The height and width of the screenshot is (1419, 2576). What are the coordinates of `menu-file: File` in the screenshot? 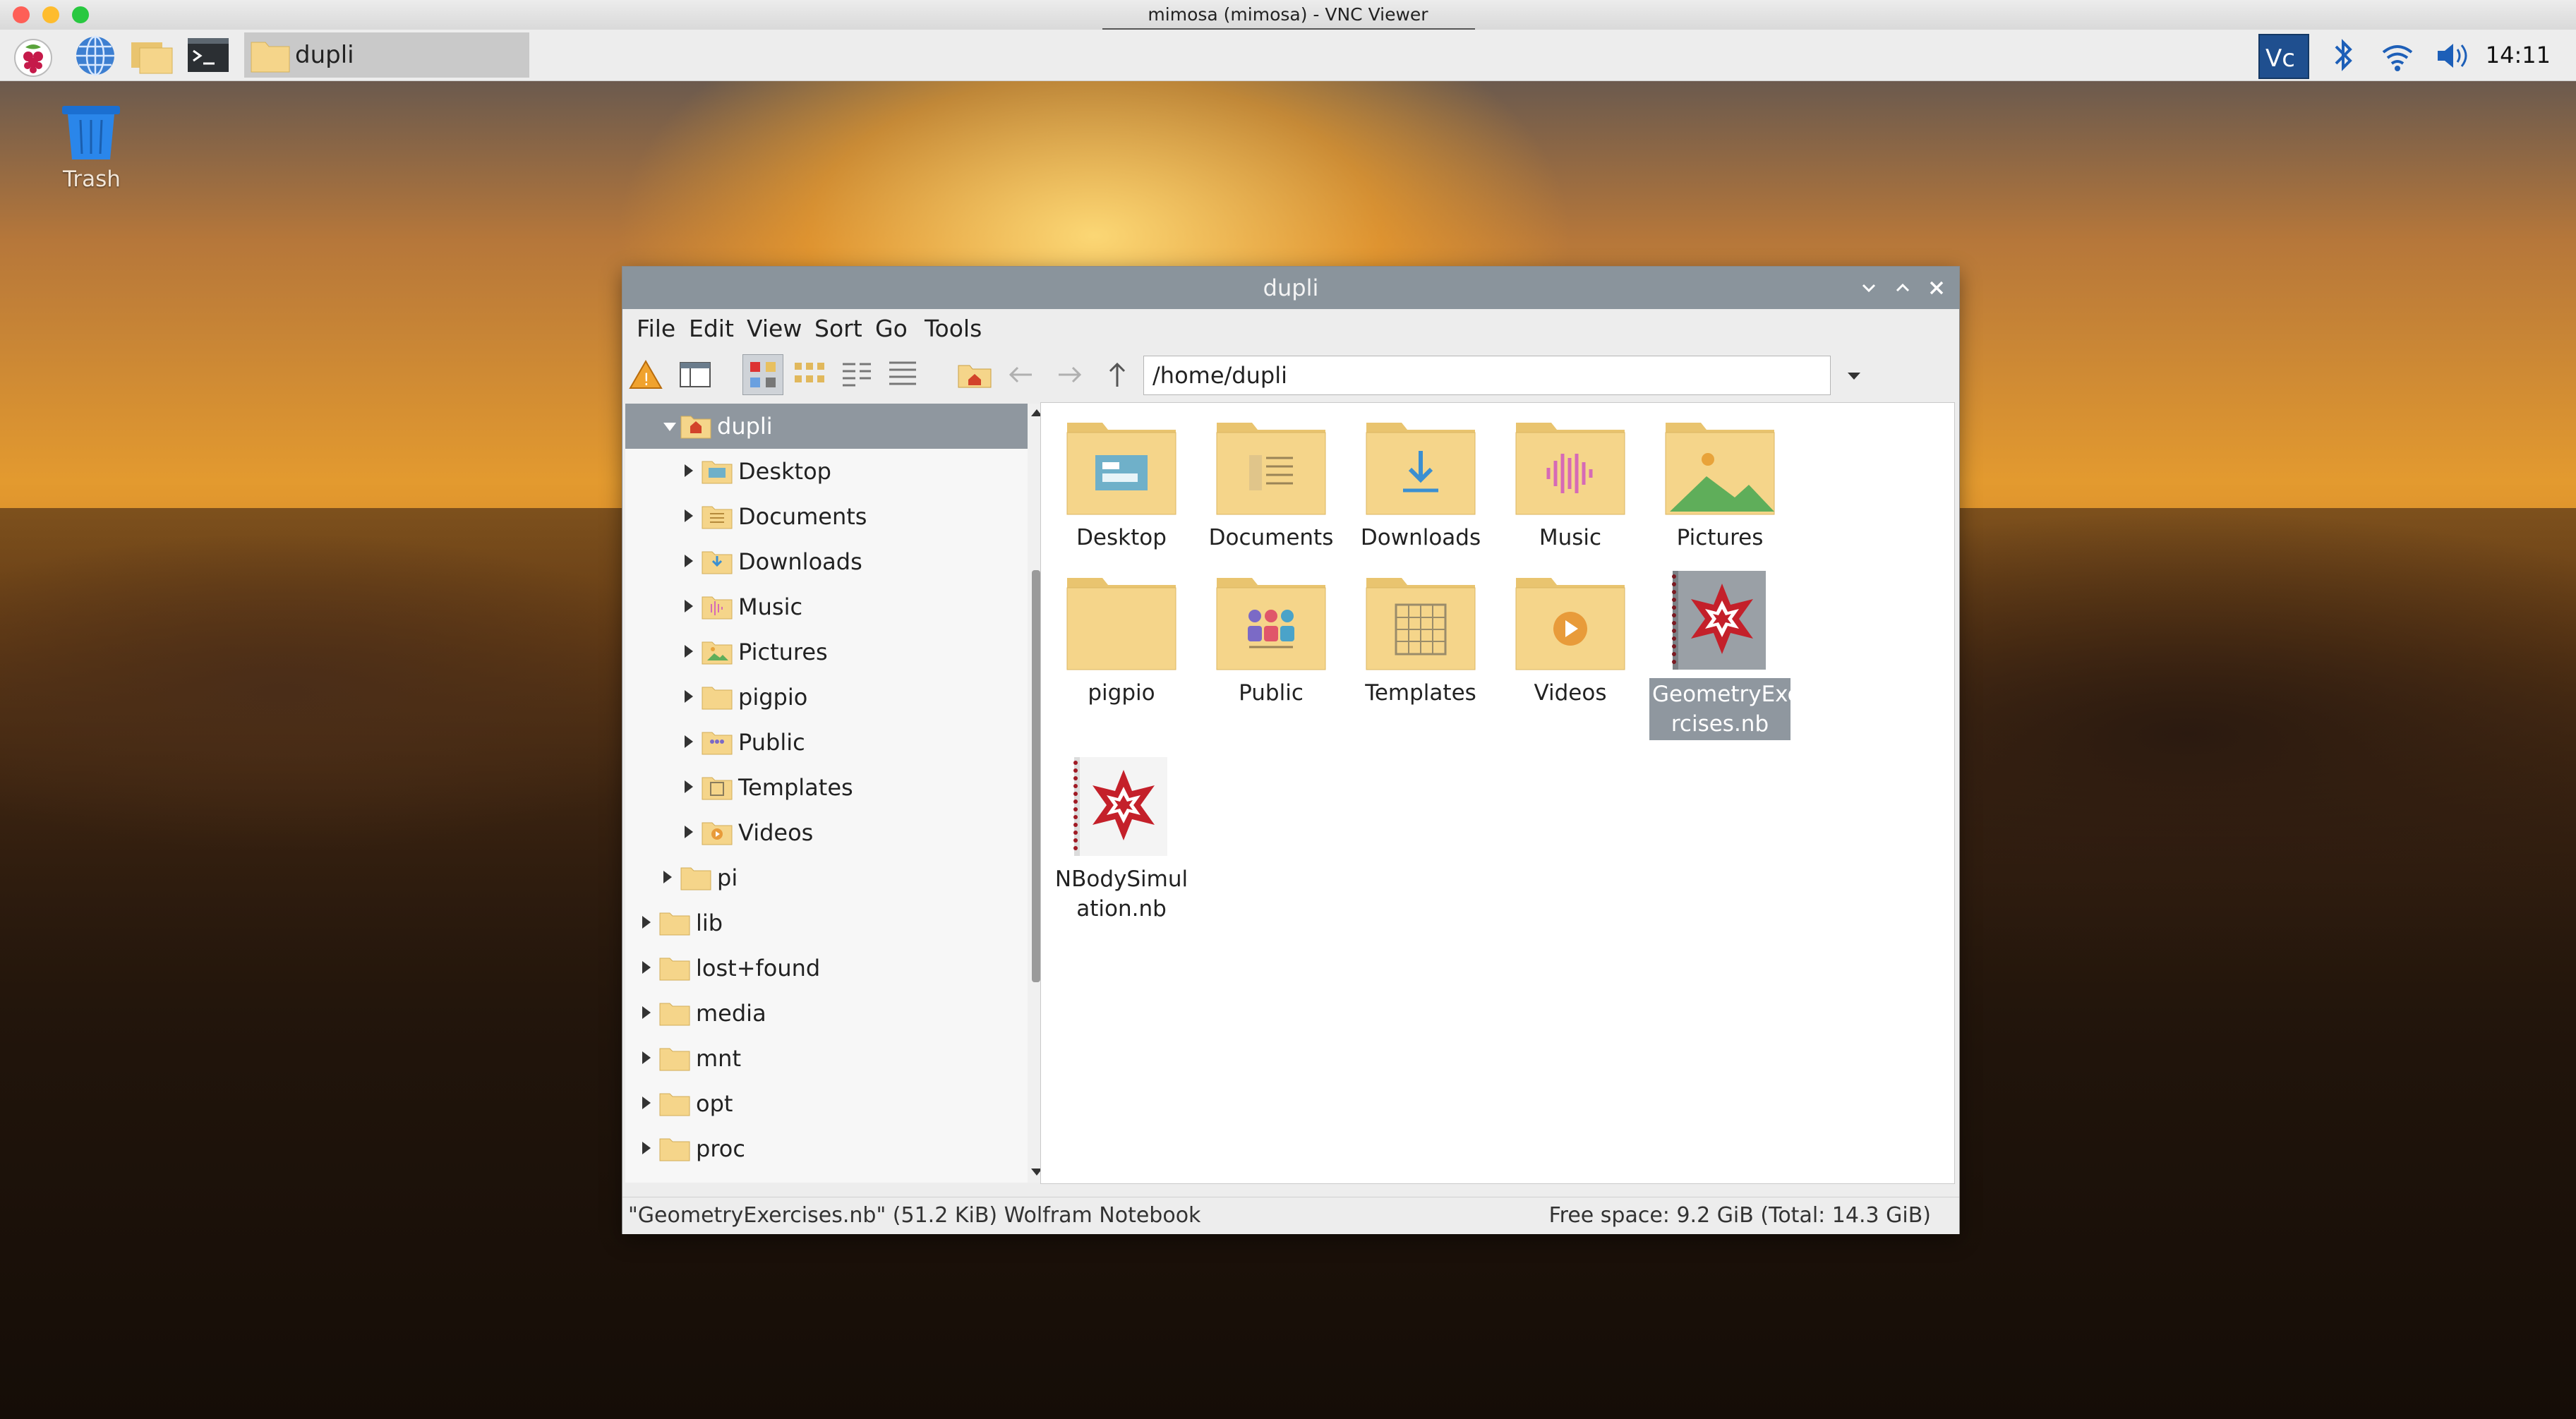 It's located at (656, 329).